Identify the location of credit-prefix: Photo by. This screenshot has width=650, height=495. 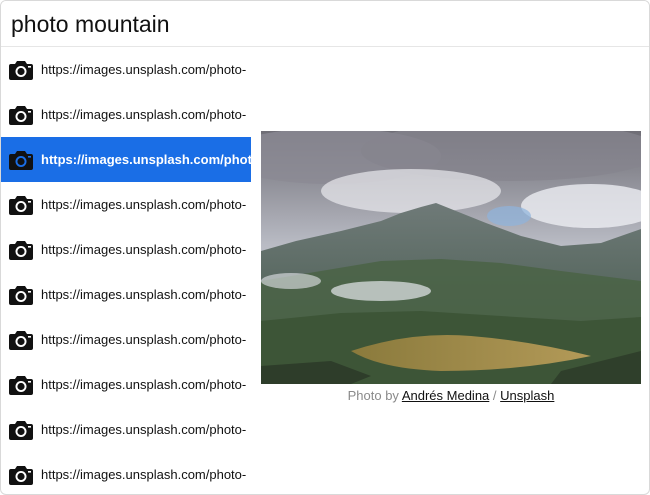
(373, 395).